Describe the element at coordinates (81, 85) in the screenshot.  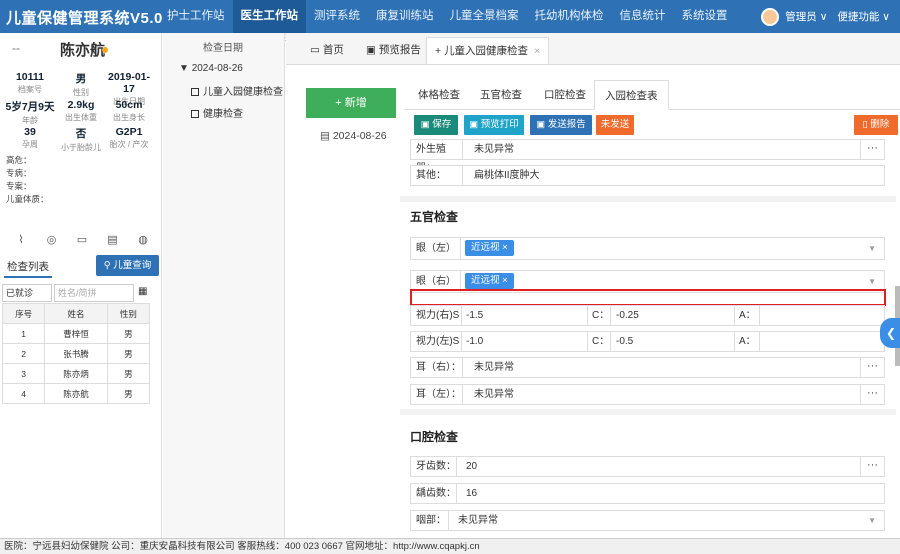
I see `stat-gender: 男性别` at that location.